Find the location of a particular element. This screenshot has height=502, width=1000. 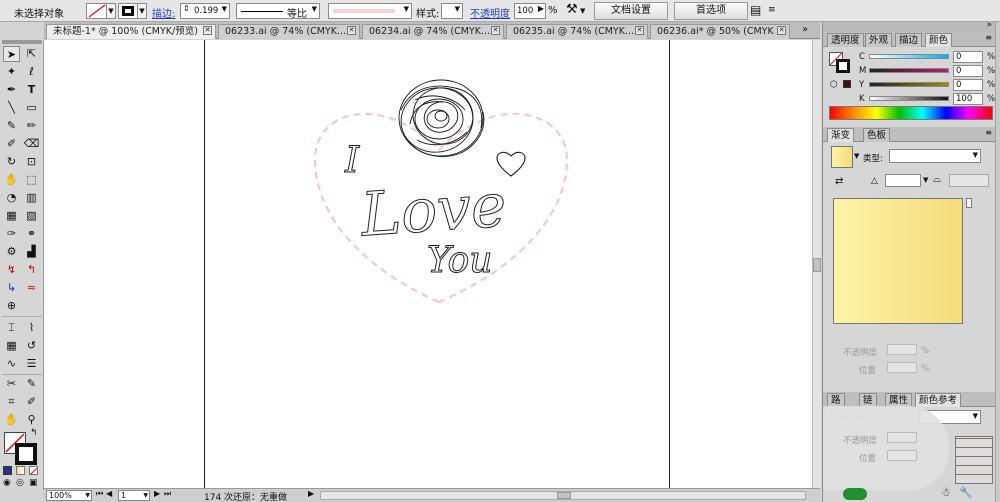

artboard-number-field: 1 ▼ is located at coordinates (134, 495).